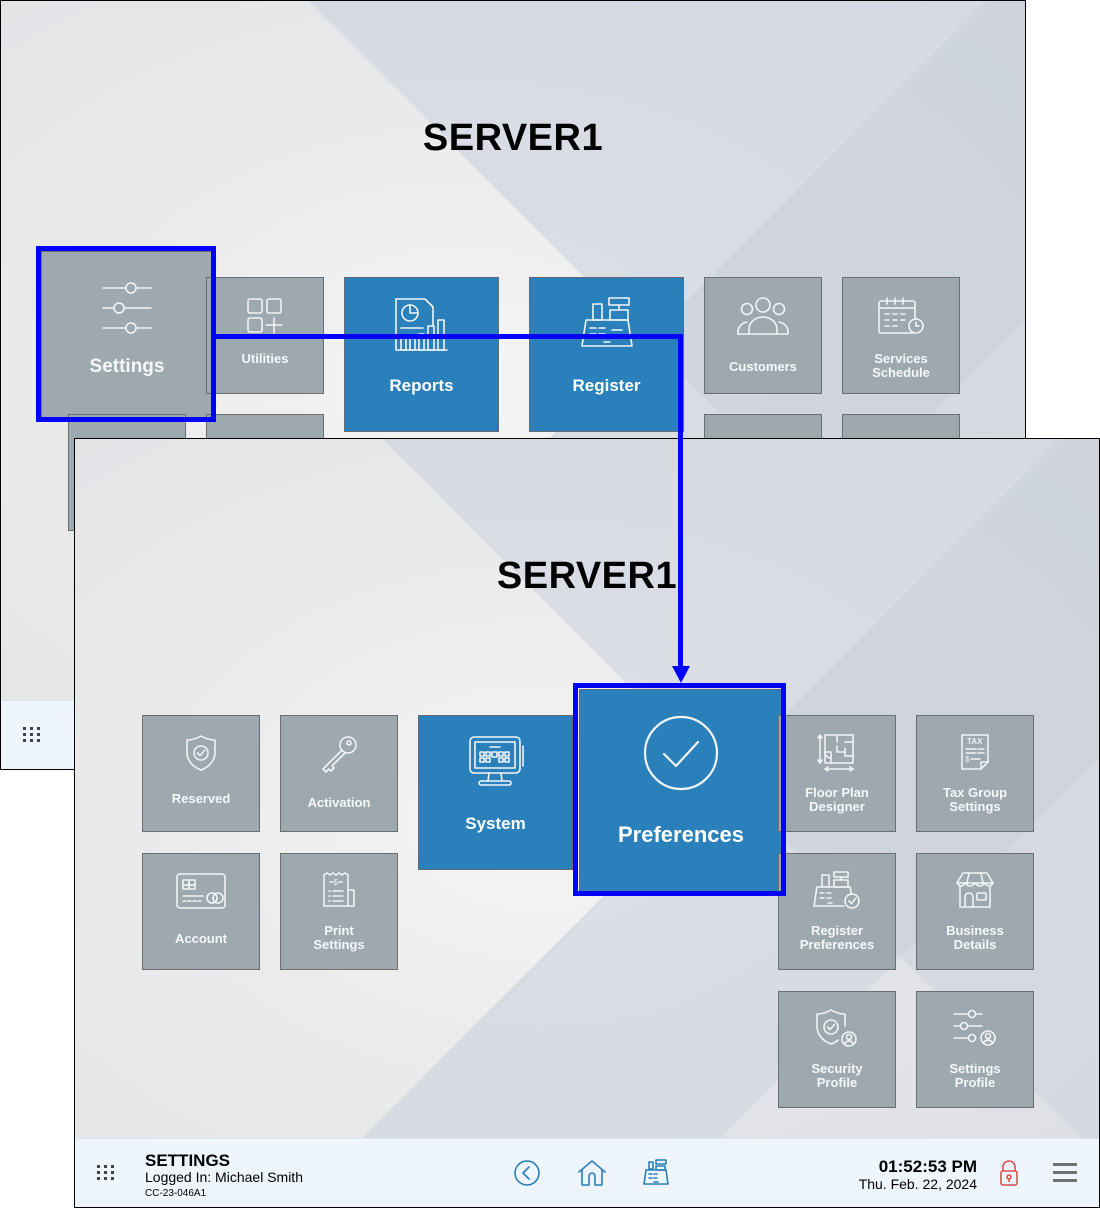 The height and width of the screenshot is (1208, 1100). Describe the element at coordinates (901, 315) in the screenshot. I see `calendar-clock-icon` at that location.